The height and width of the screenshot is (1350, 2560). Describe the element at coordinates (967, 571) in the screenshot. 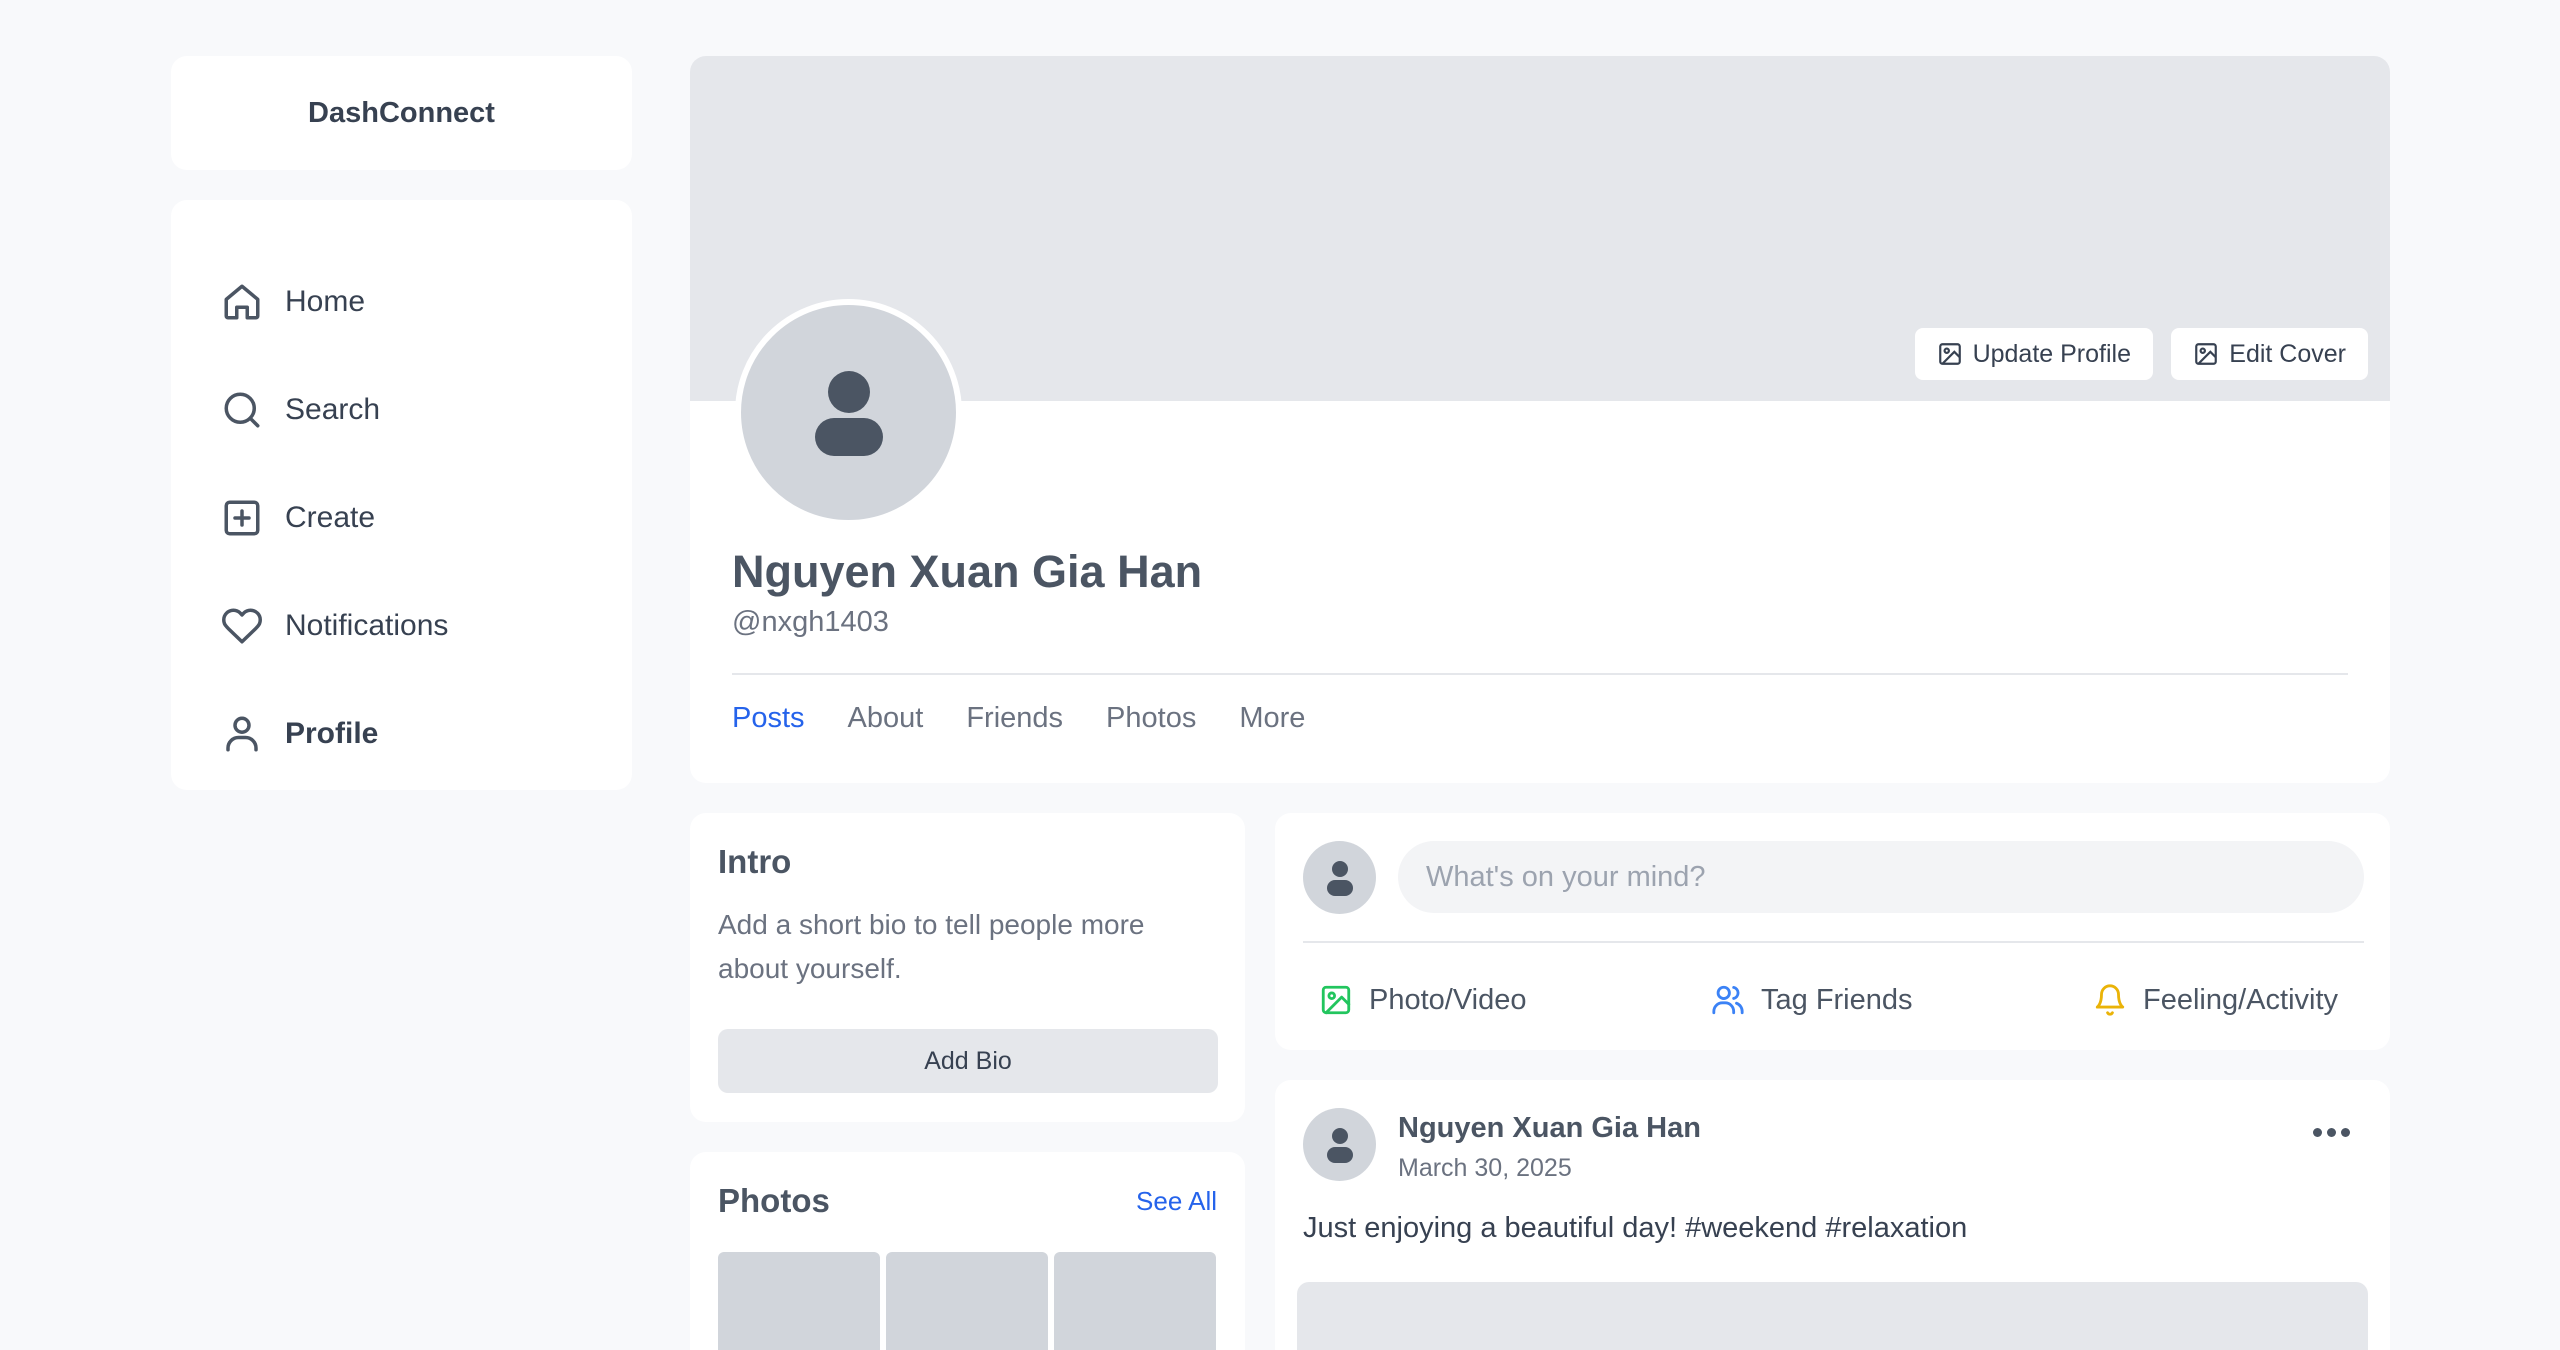

I see `profile-name: Nguyen Xuan Gia Han` at that location.